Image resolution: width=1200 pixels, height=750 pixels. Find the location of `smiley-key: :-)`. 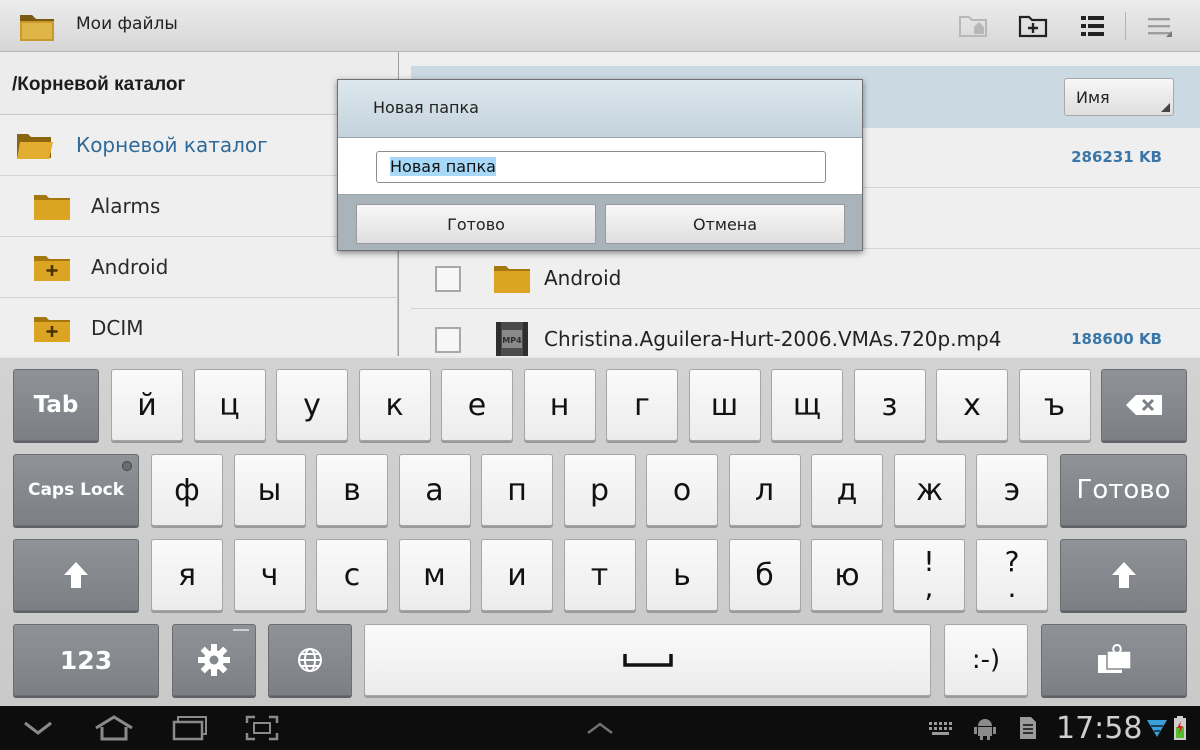

smiley-key: :-) is located at coordinates (986, 660).